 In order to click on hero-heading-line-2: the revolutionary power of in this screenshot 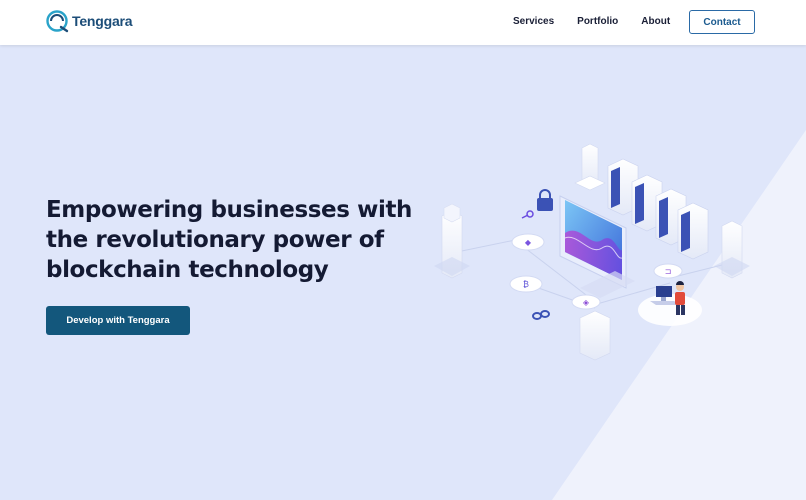, I will do `click(215, 240)`.